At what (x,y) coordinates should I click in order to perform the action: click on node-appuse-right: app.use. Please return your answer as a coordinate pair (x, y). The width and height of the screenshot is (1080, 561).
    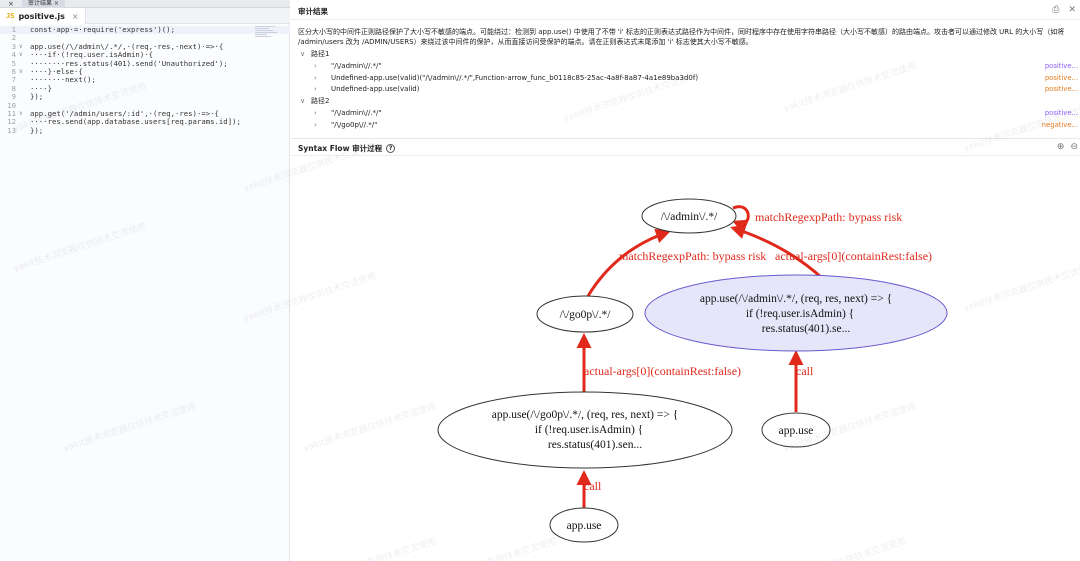
    Looking at the image, I should click on (796, 430).